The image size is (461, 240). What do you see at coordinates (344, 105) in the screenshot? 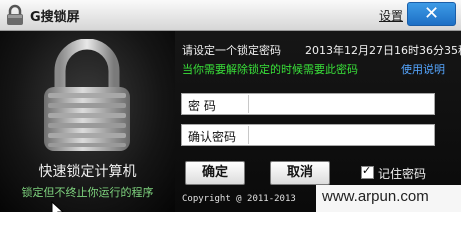
I see `password-input` at bounding box center [344, 105].